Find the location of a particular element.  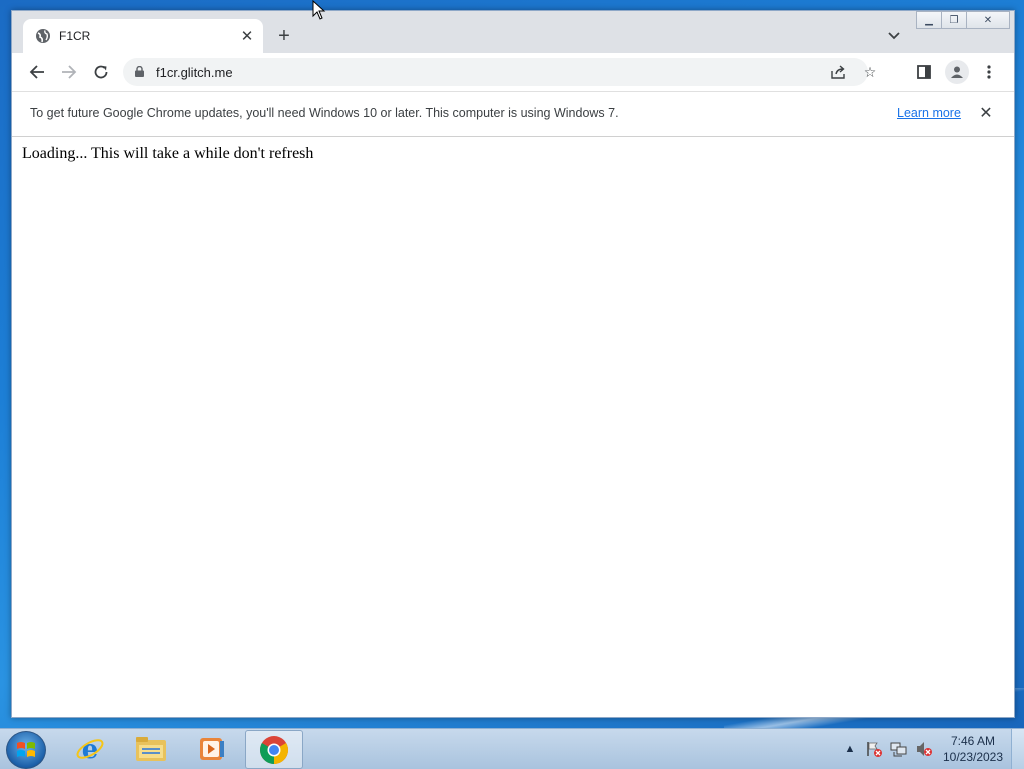

window-controls: ▁ ❐ ✕ is located at coordinates (963, 20).